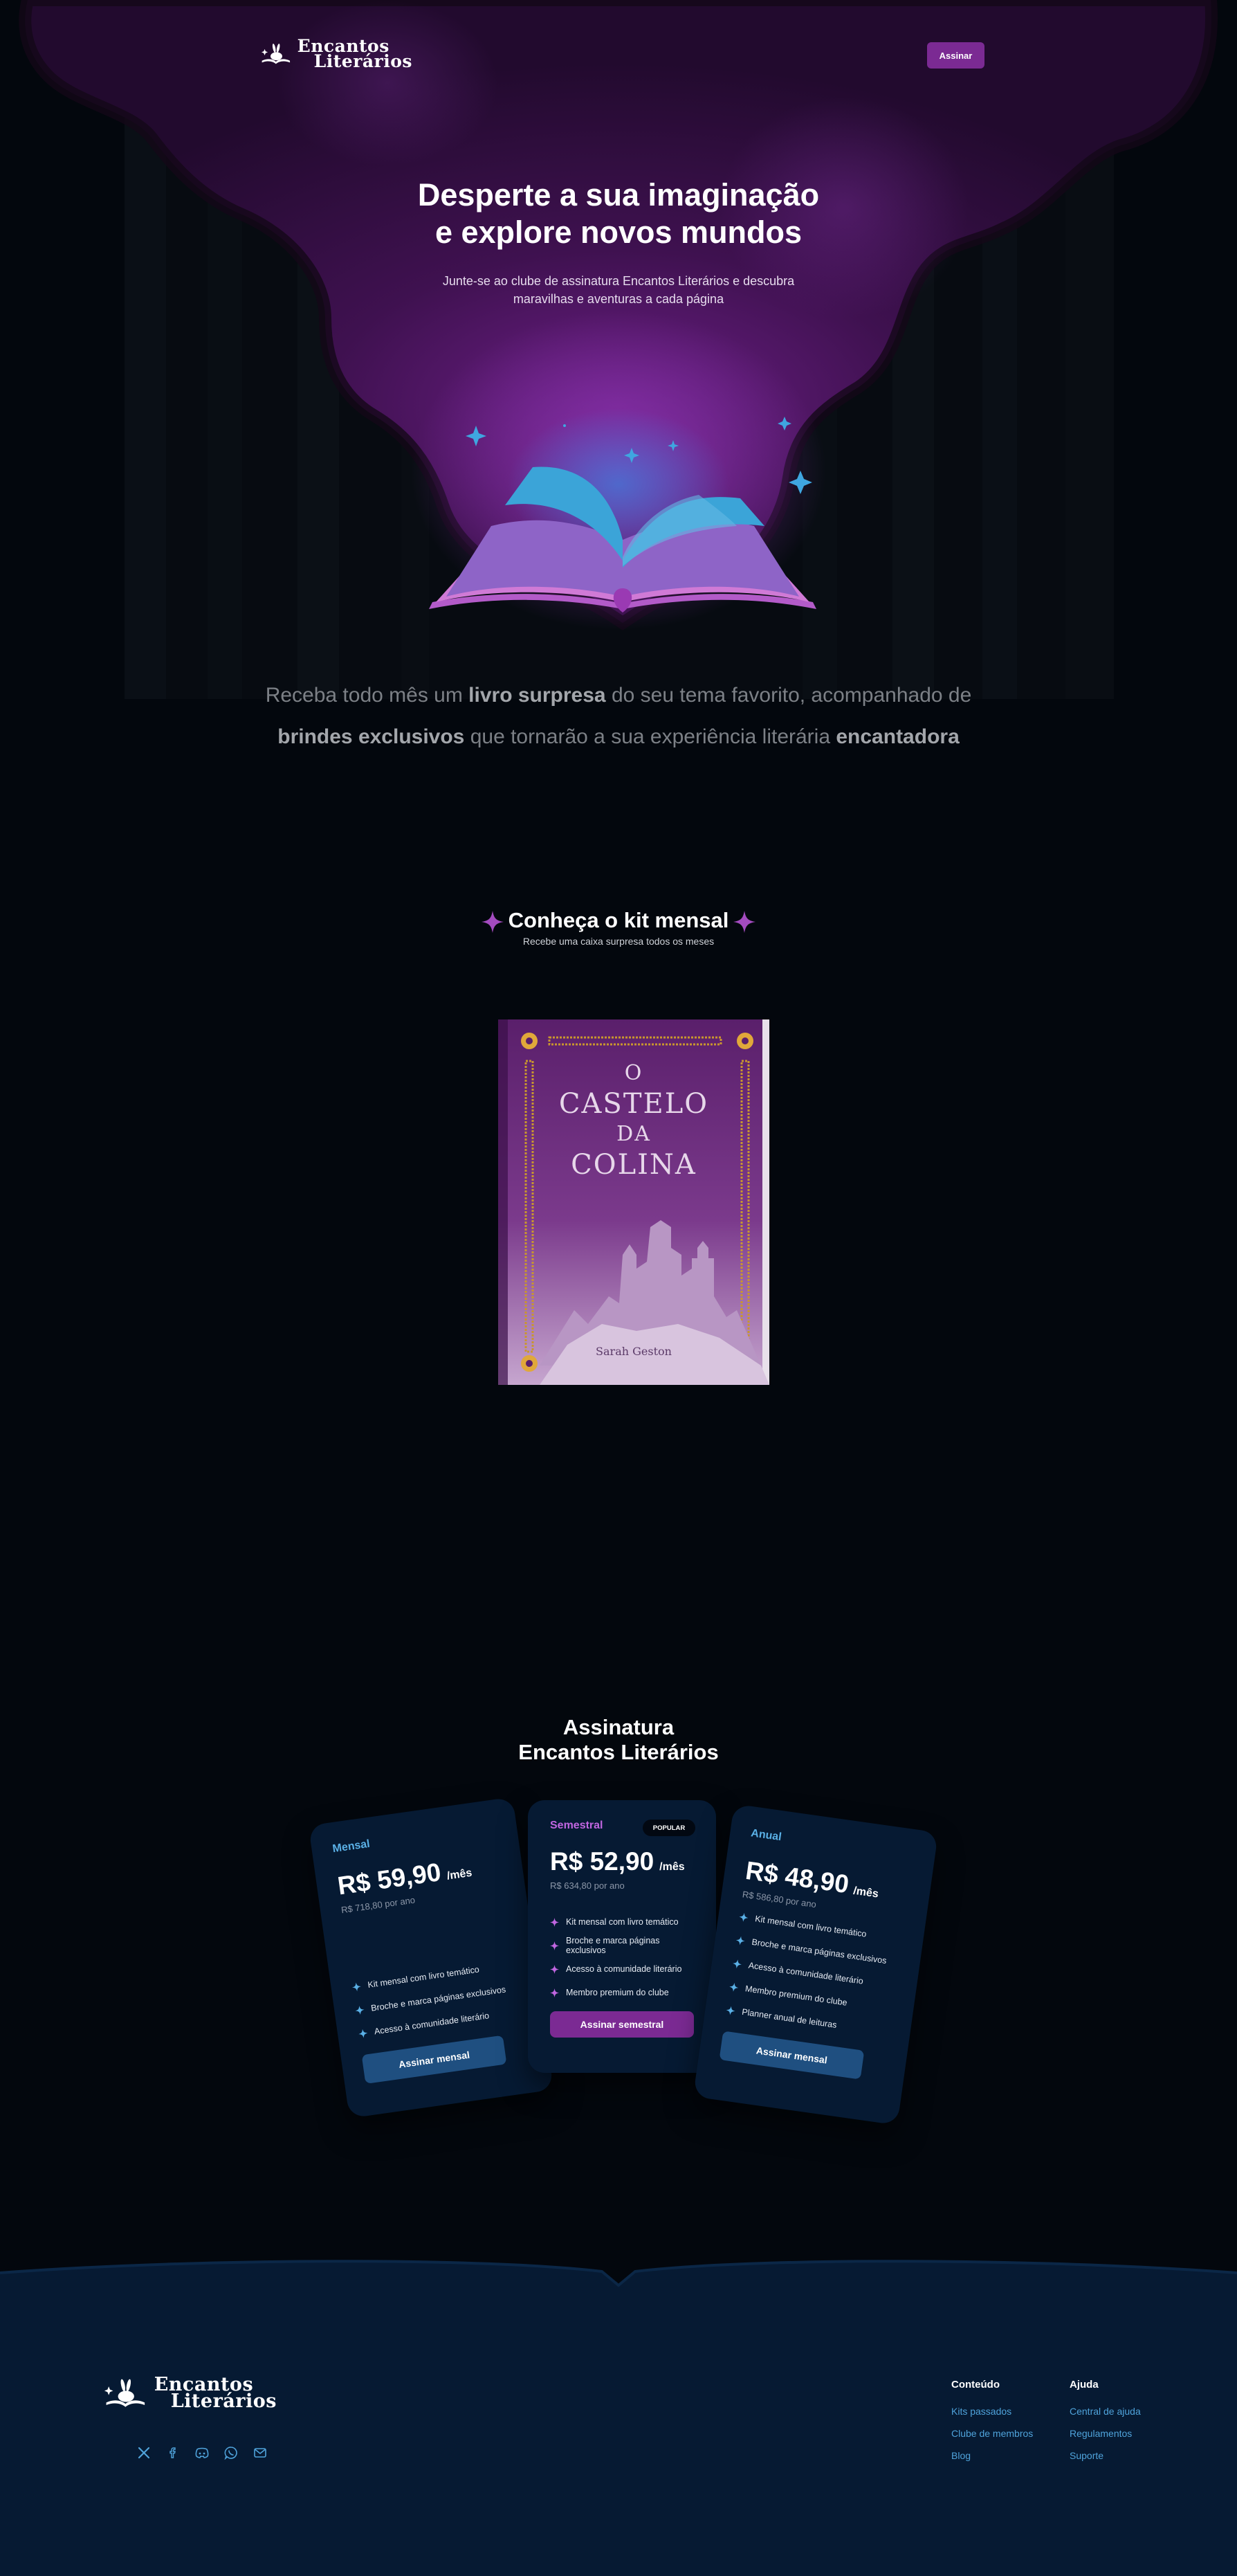  Describe the element at coordinates (618, 299) in the screenshot. I see `hero-subtitle-line2: maravilhas e aventuras a cada página` at that location.